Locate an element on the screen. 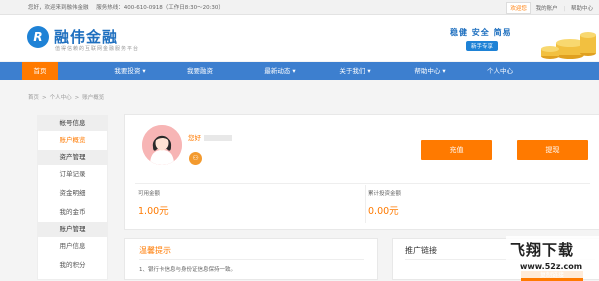 Image resolution: width=599 pixels, height=281 pixels. promo-title: 推广链接 is located at coordinates (421, 250).